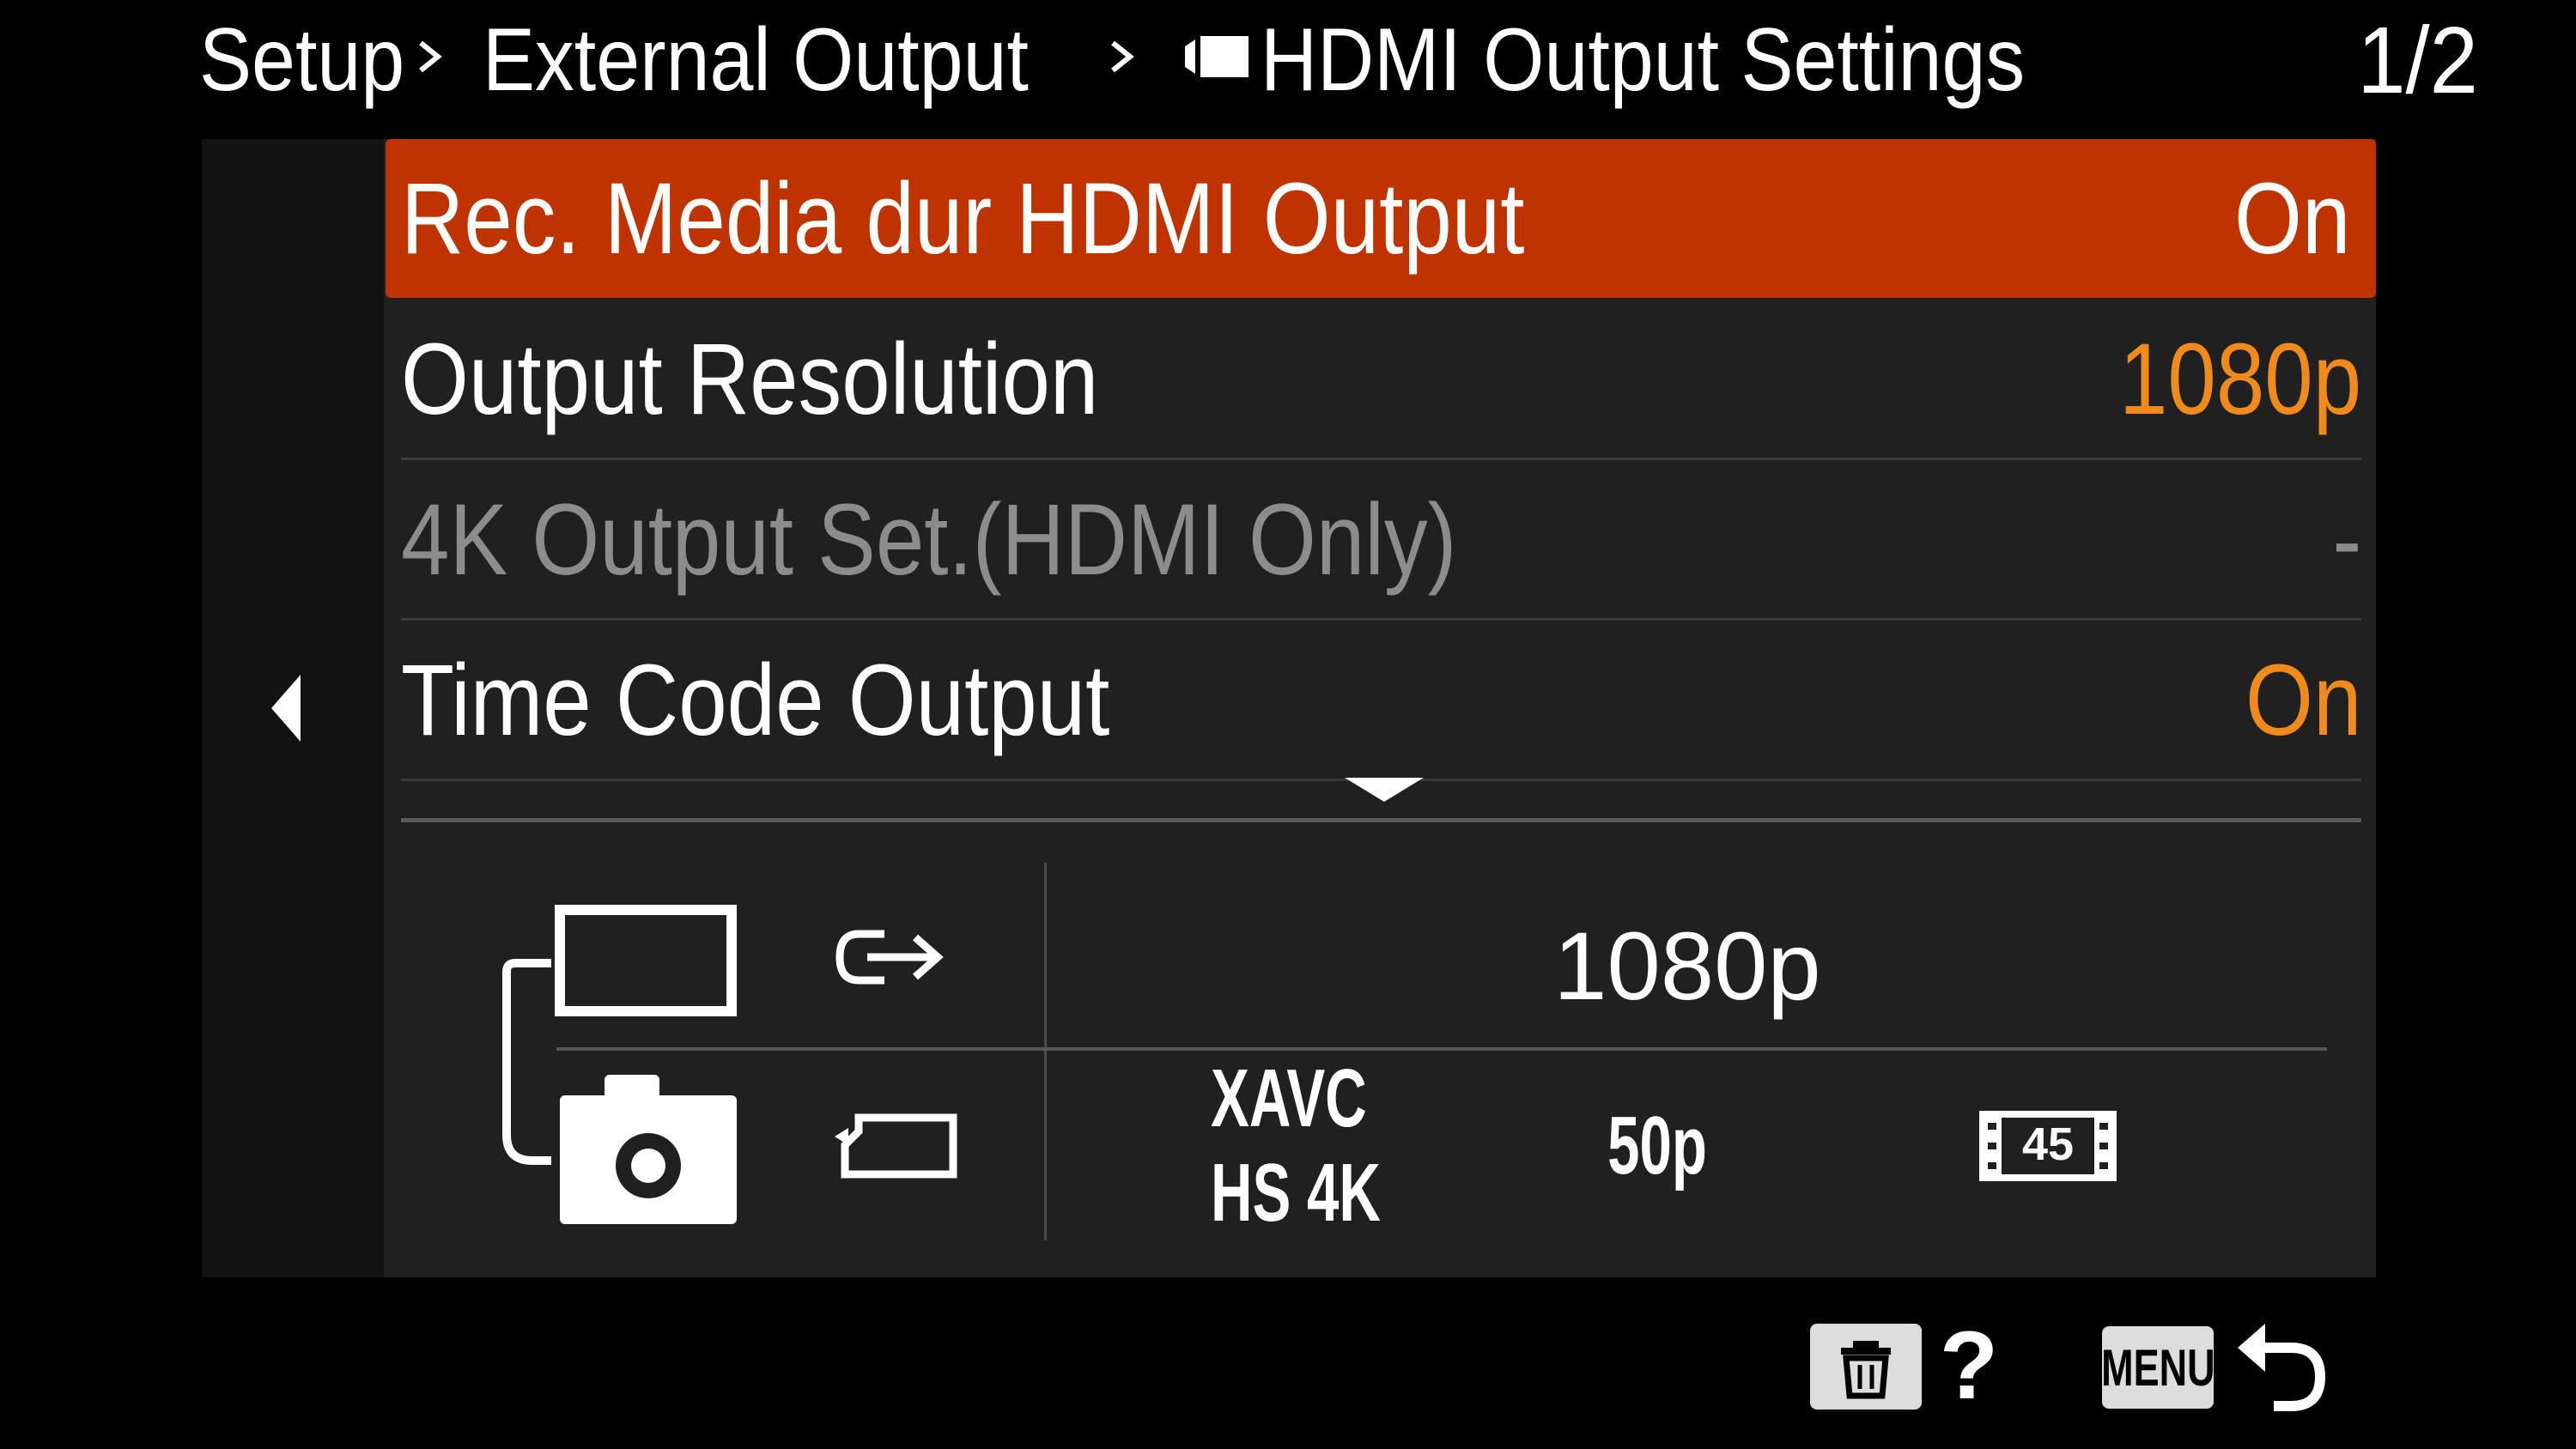 This screenshot has height=1449, width=2576. Describe the element at coordinates (2346, 539) in the screenshot. I see `menu-item-value: -` at that location.